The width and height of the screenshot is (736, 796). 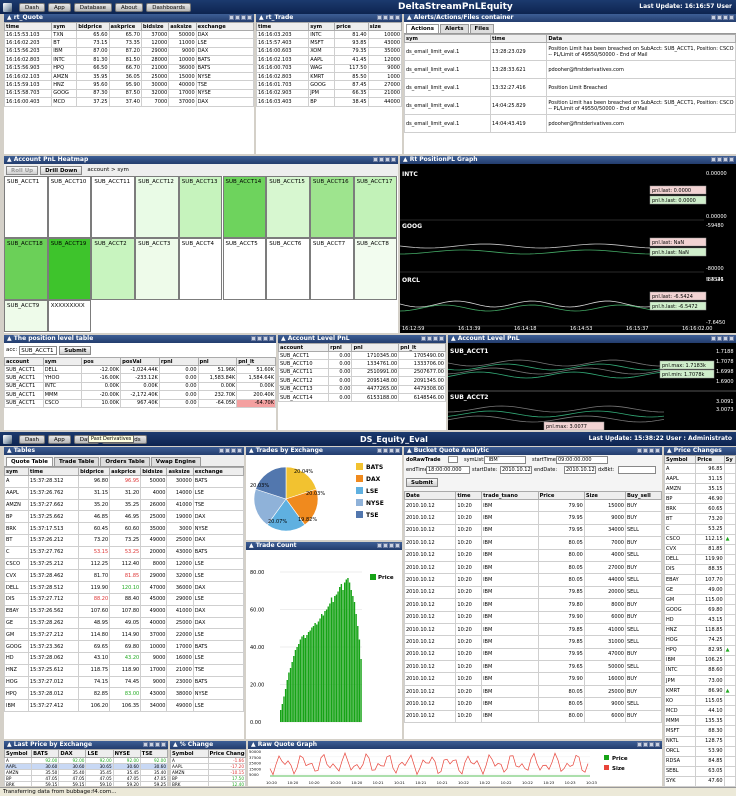 What do you see at coordinates (124, 635) in the screenshot?
I see `table-row: GM 15:37:27.212 114.80 114.90 37000 22000 LSE` at bounding box center [124, 635].